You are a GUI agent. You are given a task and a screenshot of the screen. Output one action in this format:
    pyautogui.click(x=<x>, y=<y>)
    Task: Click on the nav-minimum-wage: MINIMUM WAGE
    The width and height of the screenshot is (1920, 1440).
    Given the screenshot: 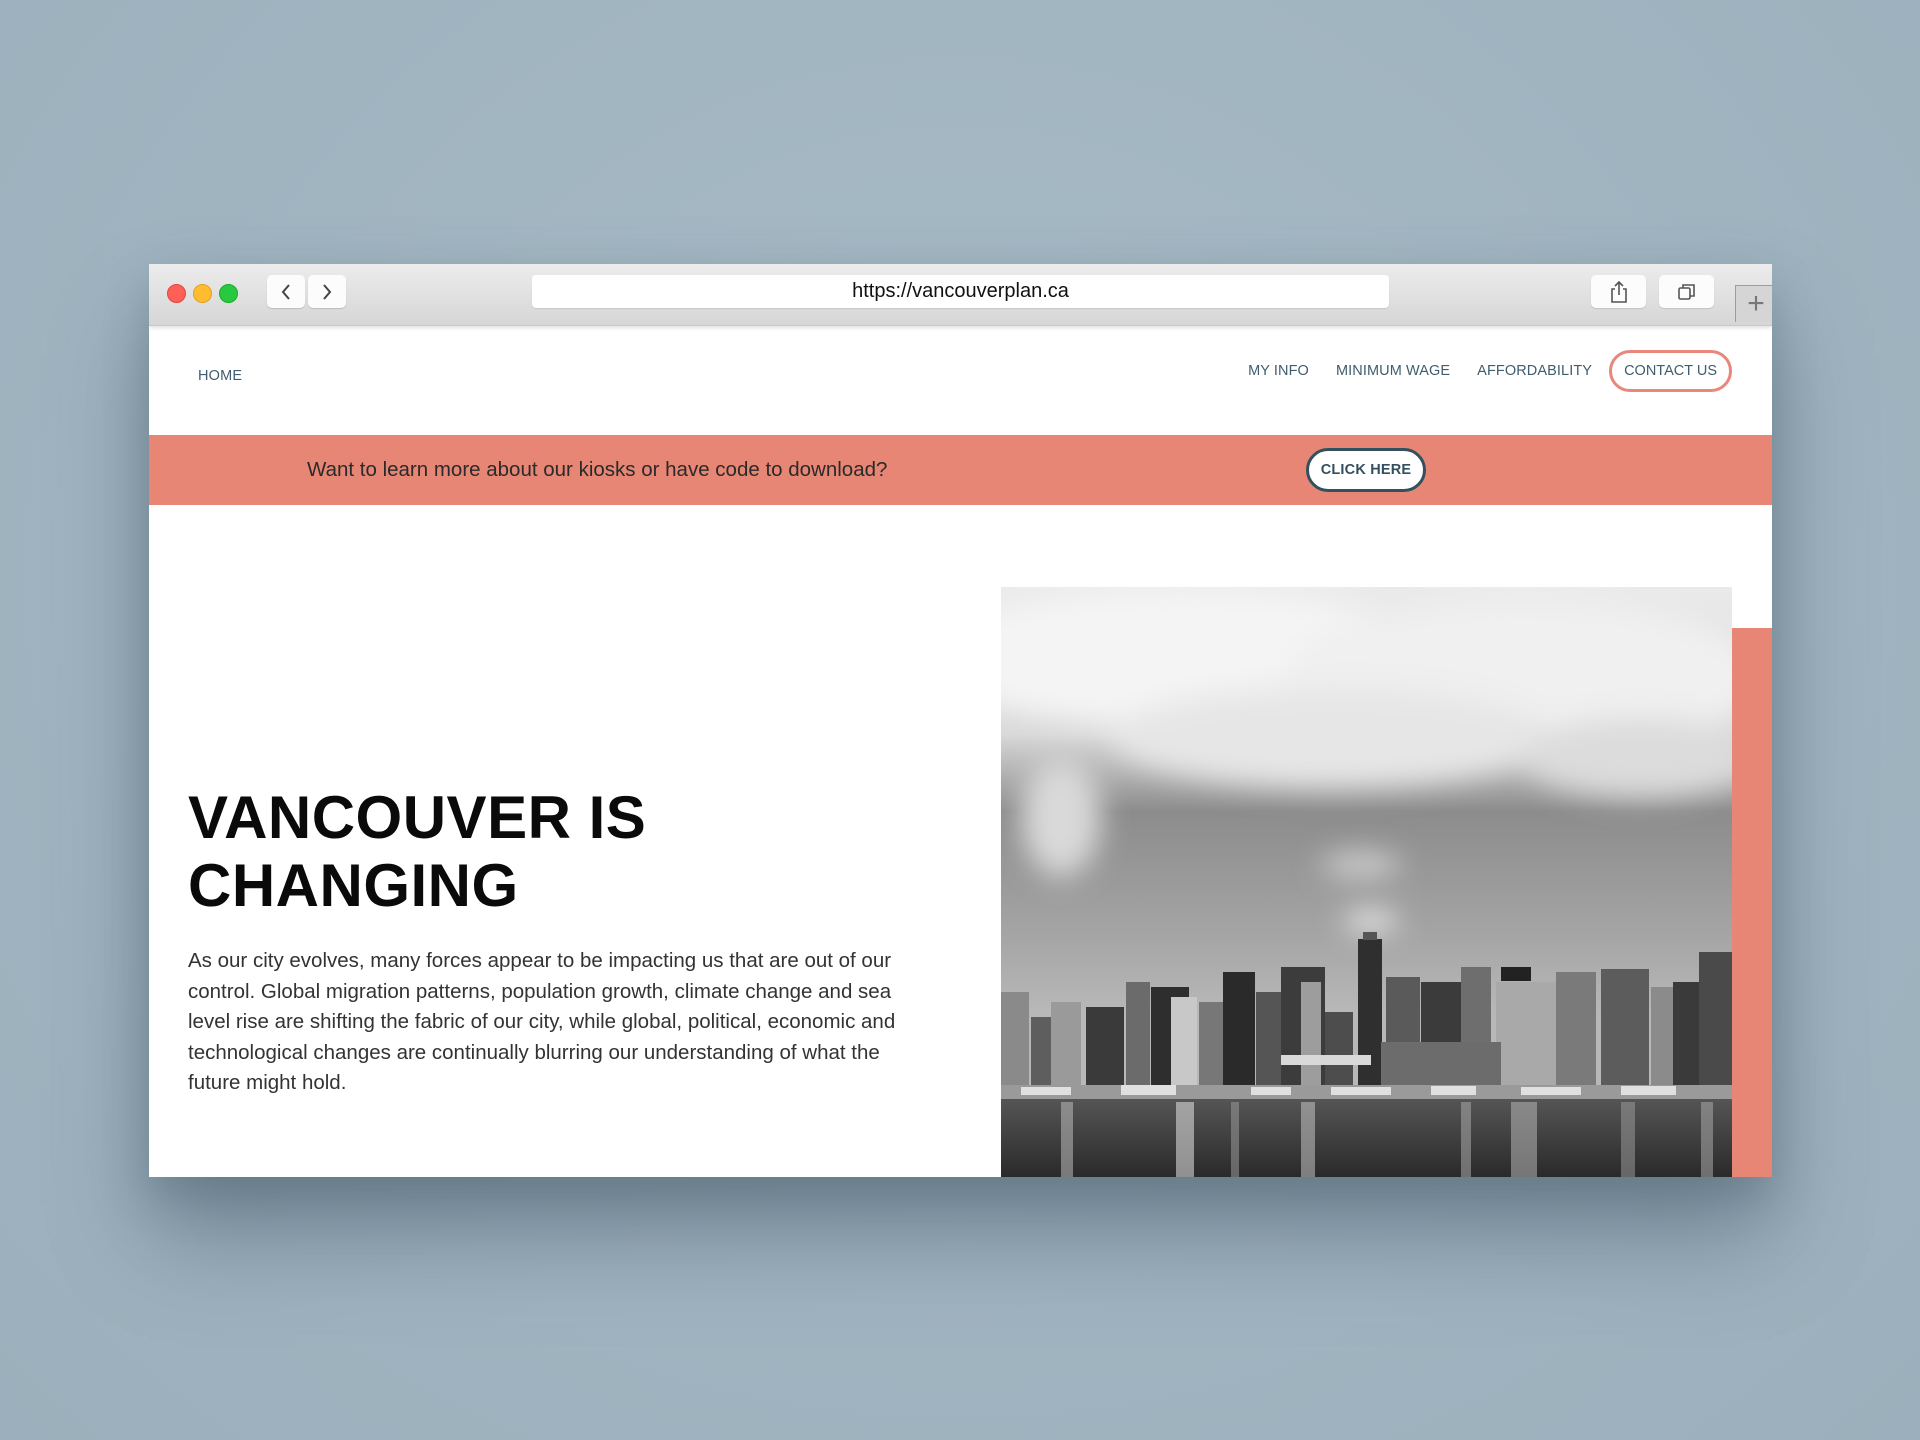 What is the action you would take?
    pyautogui.click(x=1393, y=371)
    